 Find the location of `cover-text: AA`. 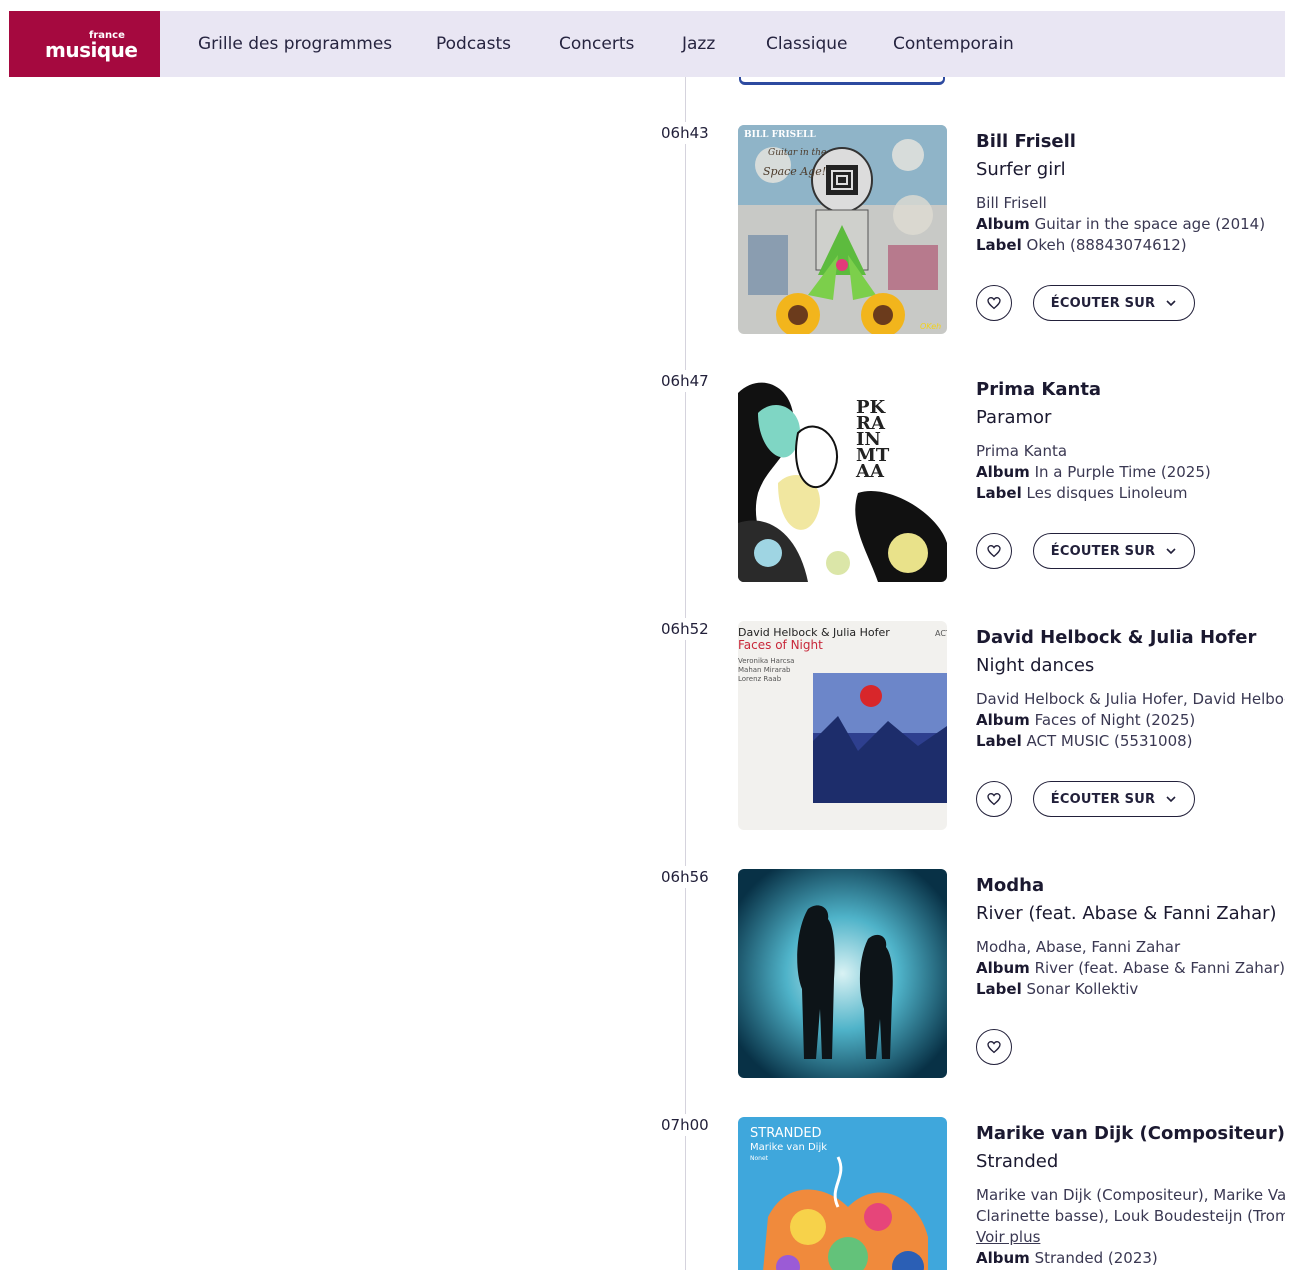

cover-text: AA is located at coordinates (870, 471).